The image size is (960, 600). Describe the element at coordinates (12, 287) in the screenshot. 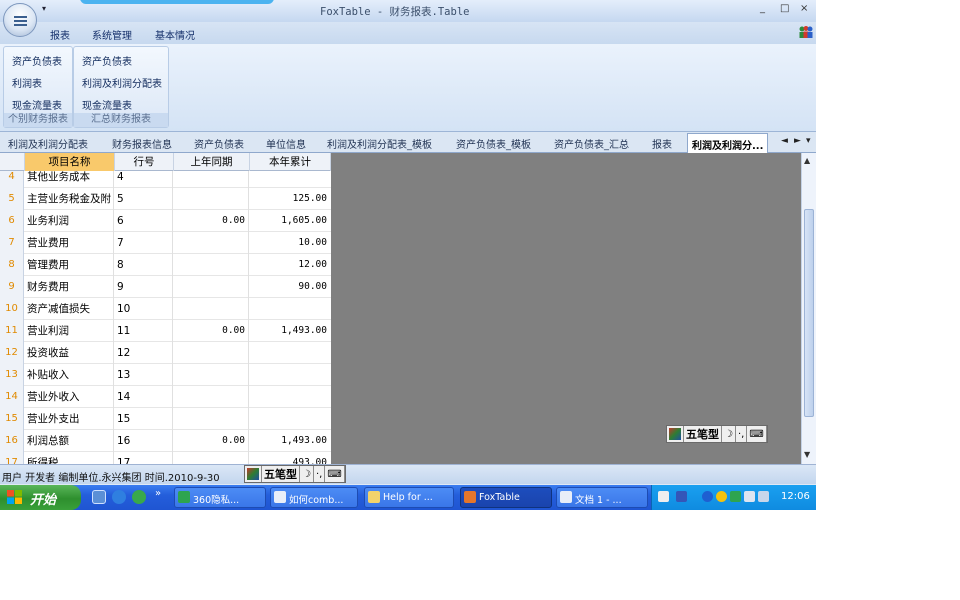

I see `row-number: 9` at that location.